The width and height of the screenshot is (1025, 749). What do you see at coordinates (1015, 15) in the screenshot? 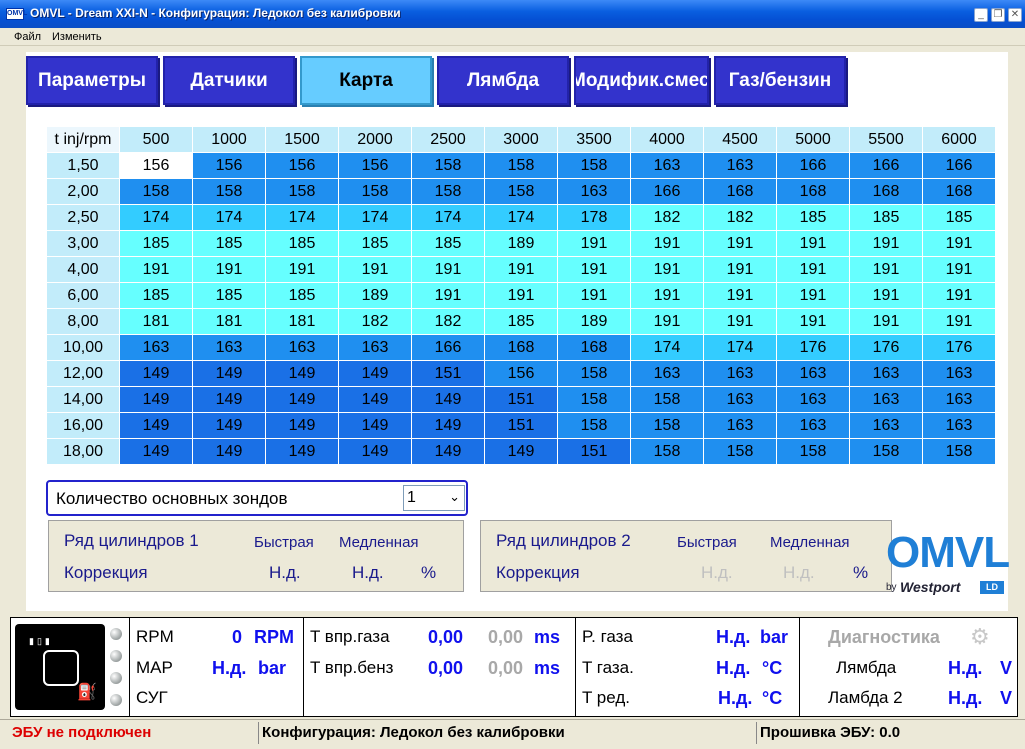
I see `close-icon: ✕` at bounding box center [1015, 15].